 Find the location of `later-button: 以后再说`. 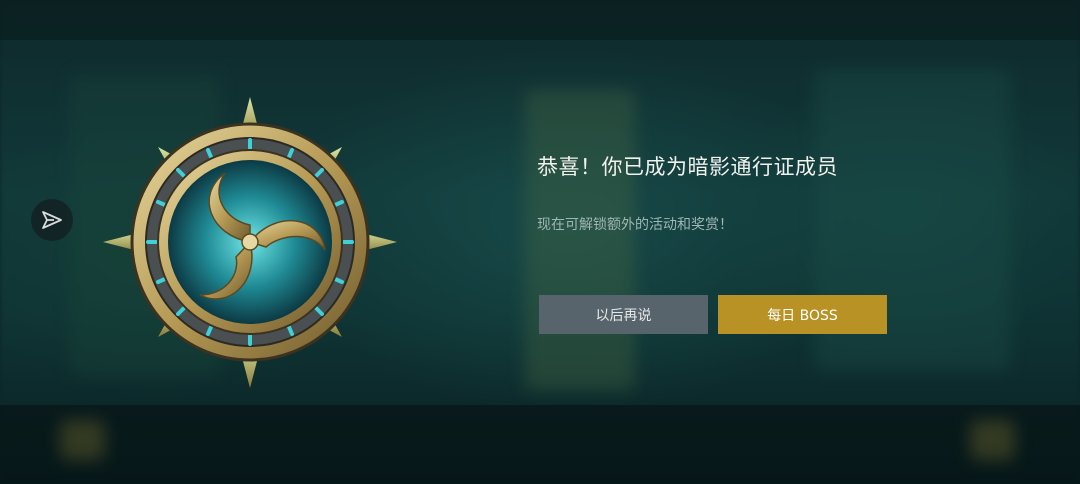

later-button: 以后再说 is located at coordinates (623, 314).